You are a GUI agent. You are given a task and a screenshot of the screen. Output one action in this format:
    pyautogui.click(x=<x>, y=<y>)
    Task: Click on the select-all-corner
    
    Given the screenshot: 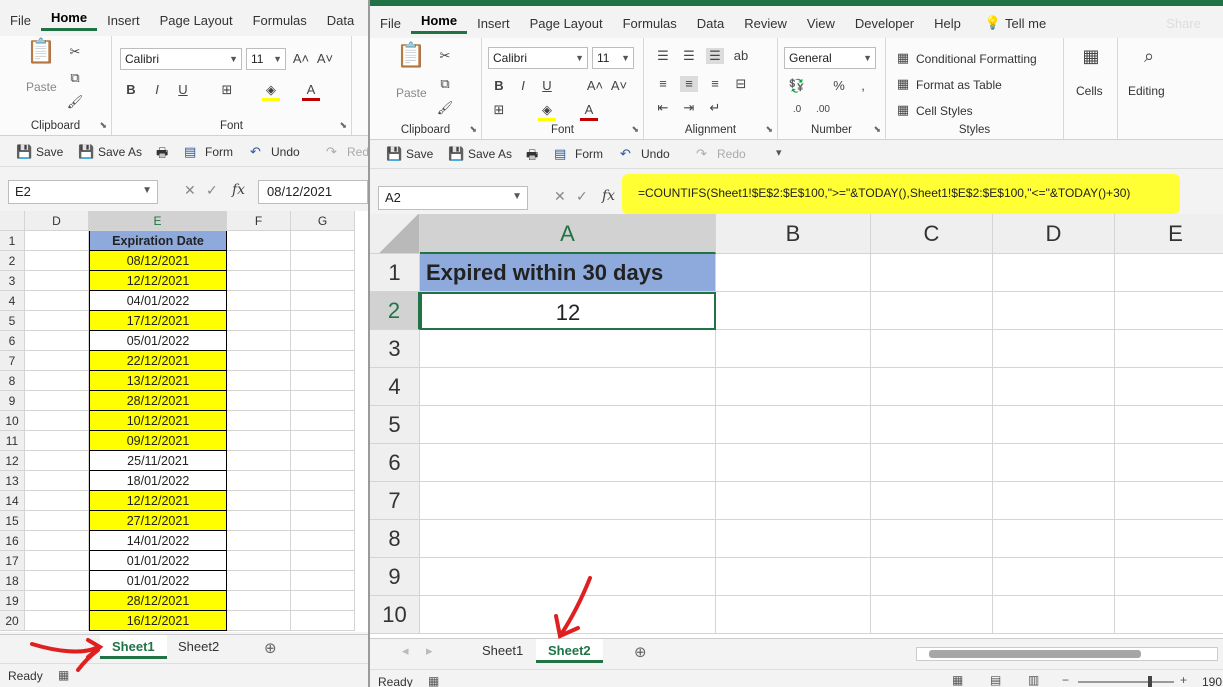 What is the action you would take?
    pyautogui.click(x=395, y=234)
    